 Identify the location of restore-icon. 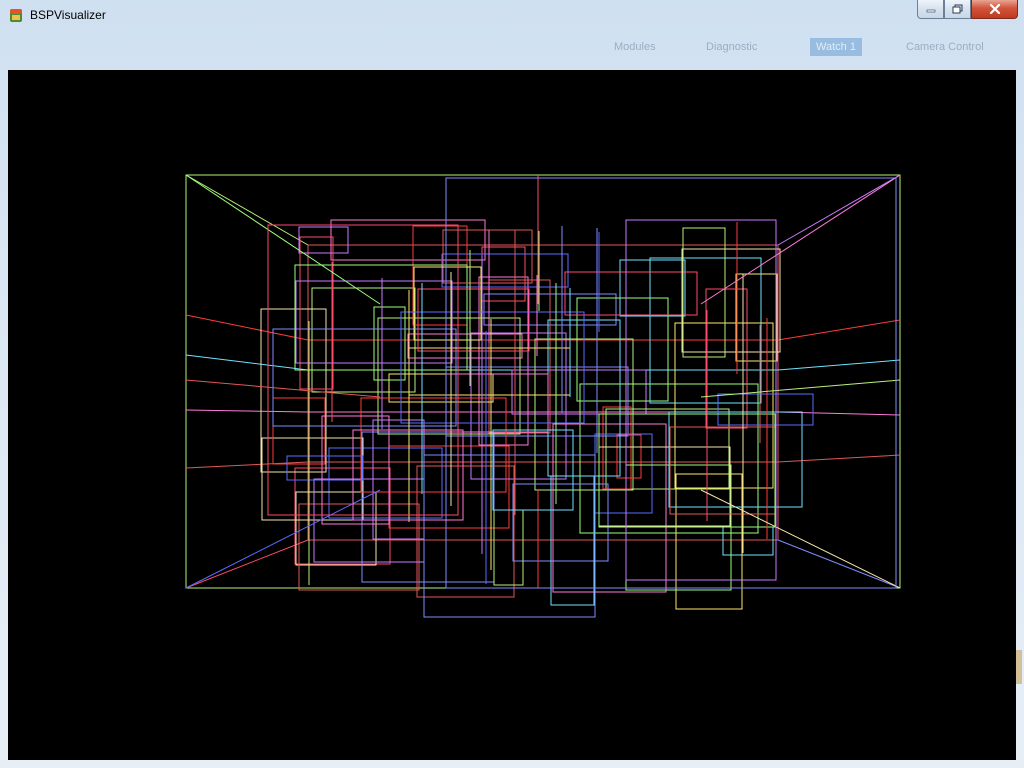
(957, 9).